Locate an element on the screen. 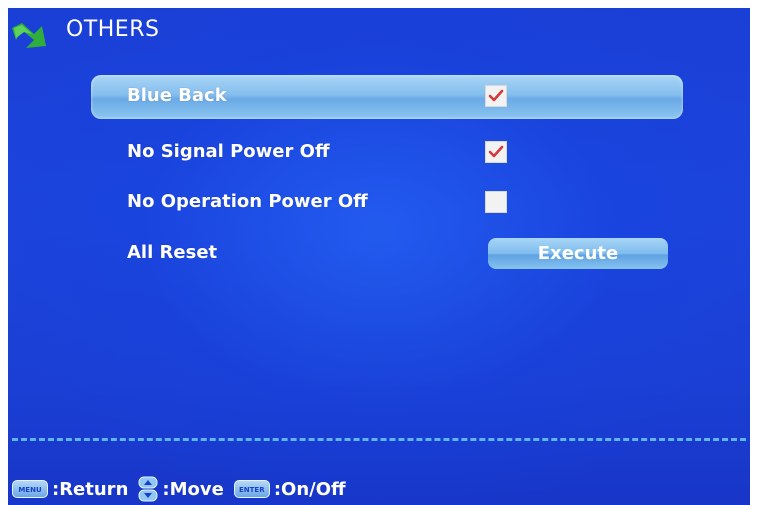 This screenshot has width=758, height=505. footer-hints: MENU :Return :Move ENTER :On/Off is located at coordinates (184, 489).